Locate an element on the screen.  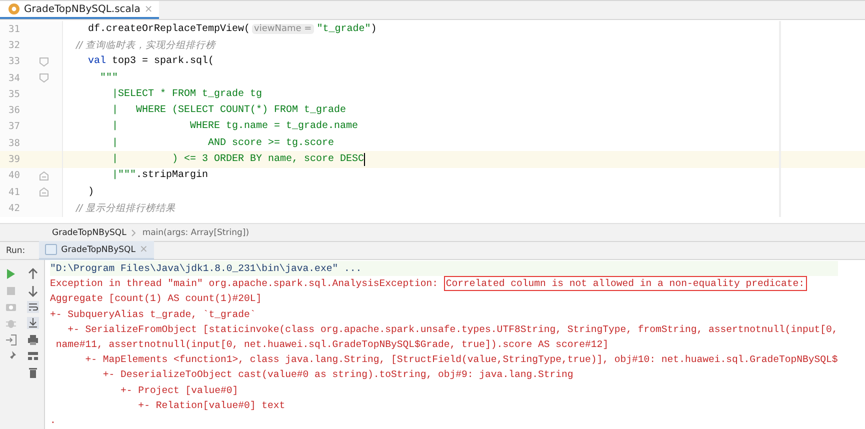
console-text: name#11, assertnotnull(input[0, net.huawei.sql.GradeTopNBySQL$Grade, true]).score AS score#12] is located at coordinates (331, 344).